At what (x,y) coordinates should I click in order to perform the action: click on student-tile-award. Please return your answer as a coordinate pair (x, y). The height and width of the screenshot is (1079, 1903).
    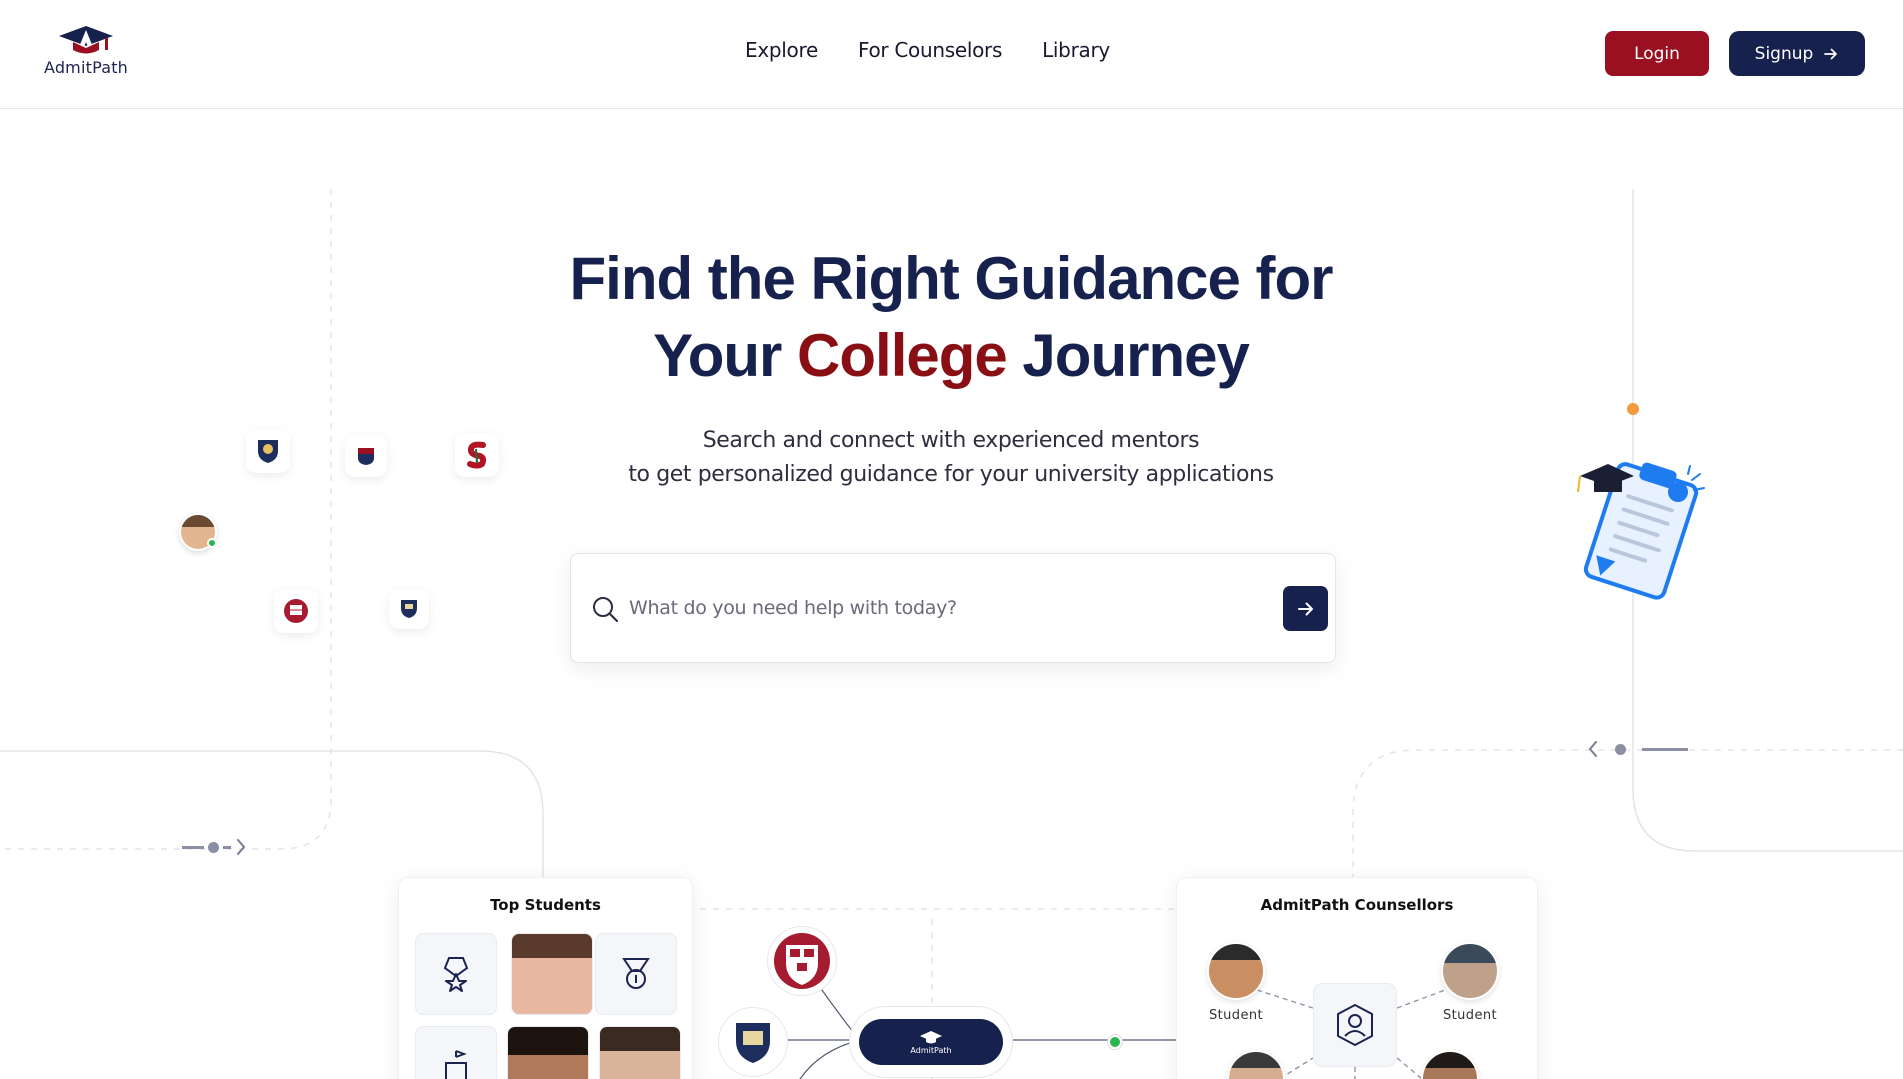
    Looking at the image, I should click on (456, 974).